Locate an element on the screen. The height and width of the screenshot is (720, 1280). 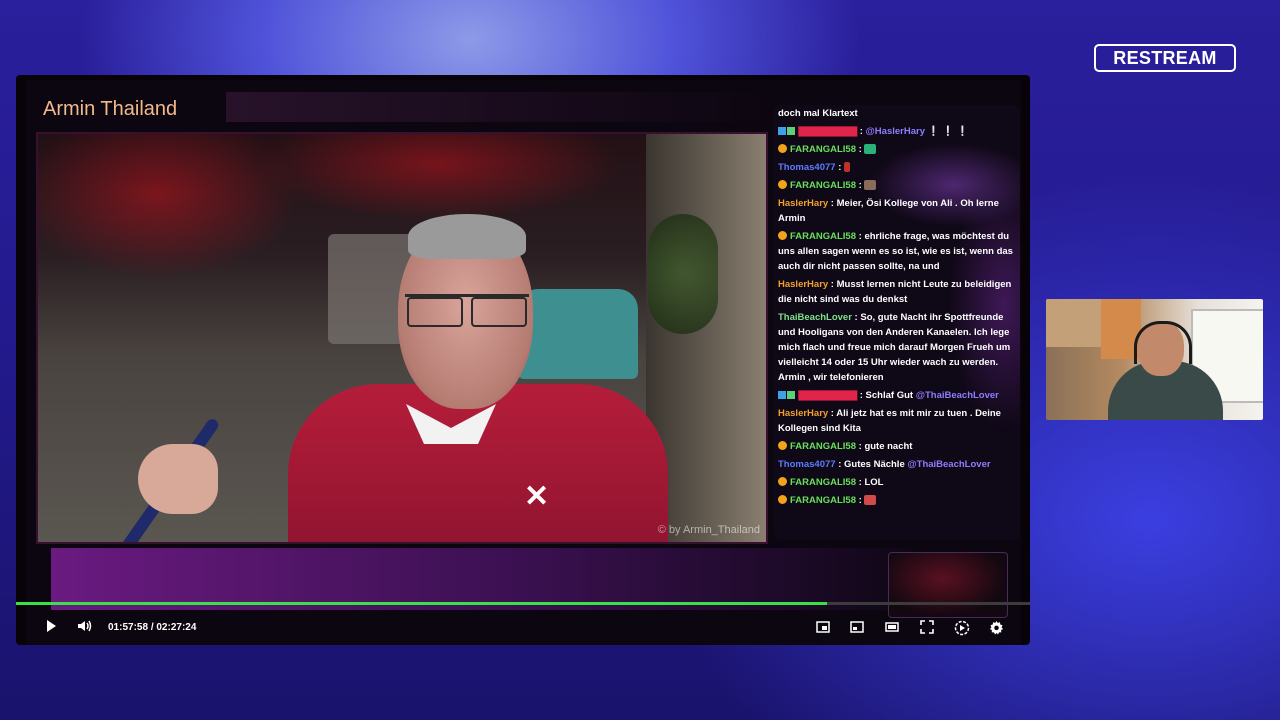
chat-message: doch mal Klartext is located at coordinates (897, 114).